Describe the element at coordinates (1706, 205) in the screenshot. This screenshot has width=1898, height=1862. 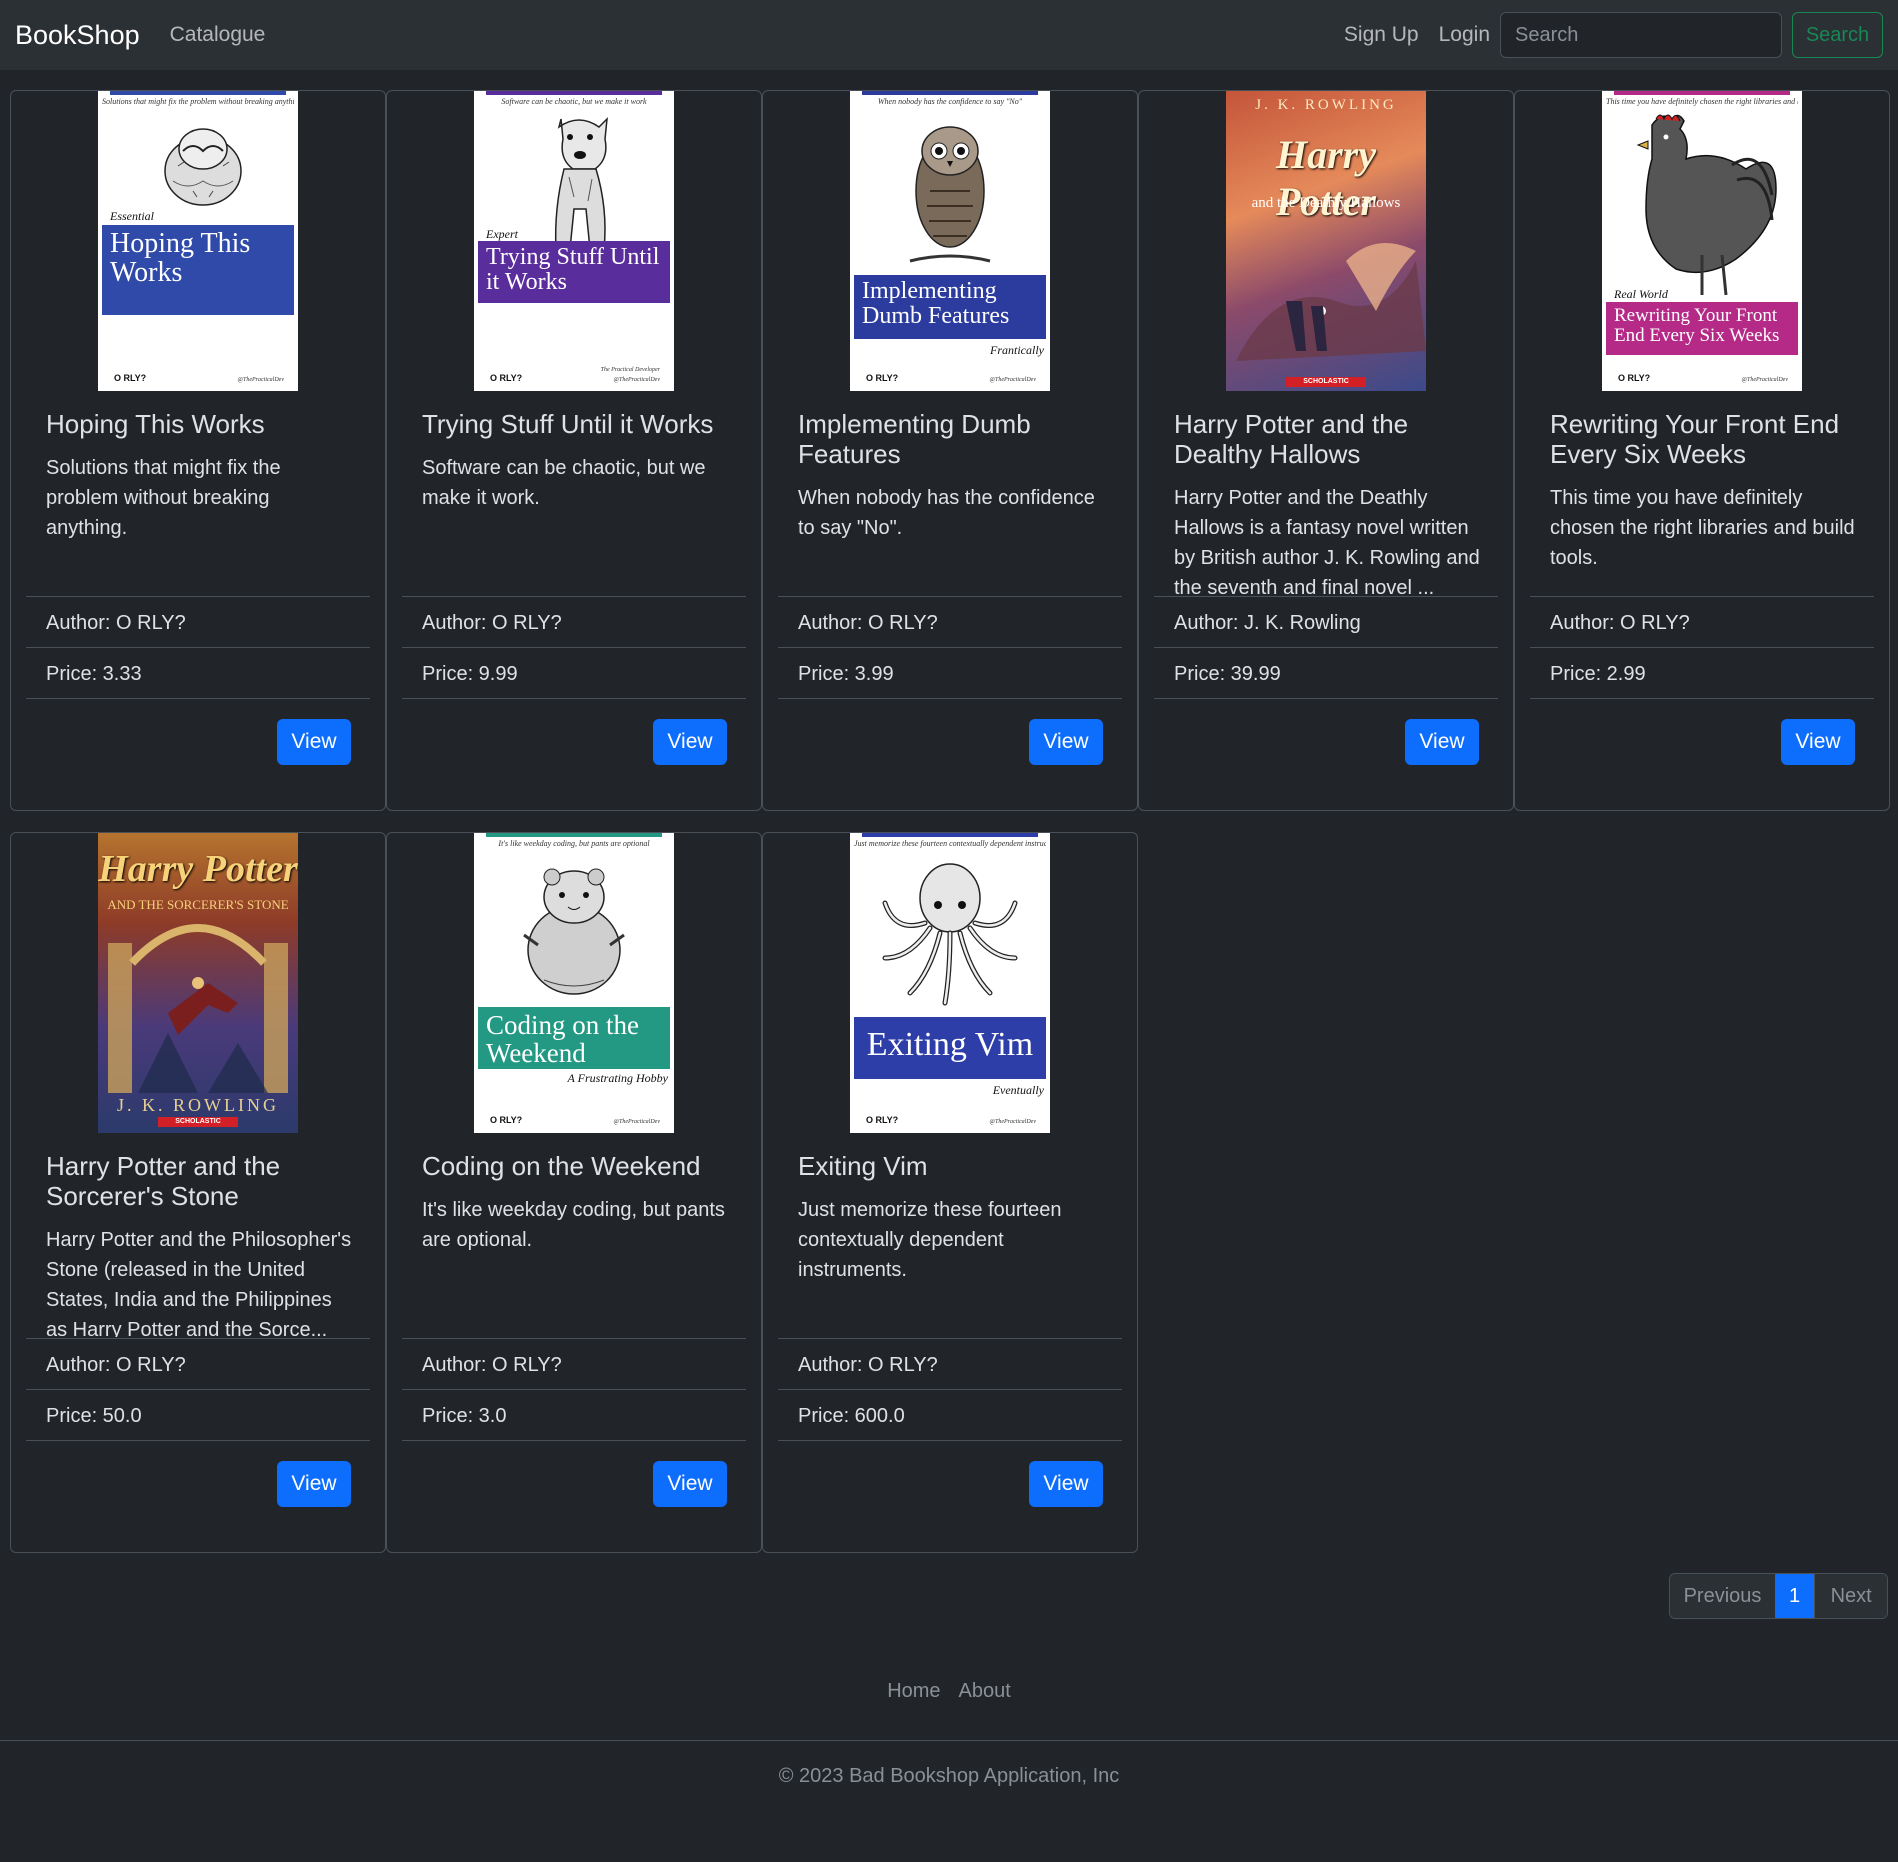
I see `rooster-icon` at that location.